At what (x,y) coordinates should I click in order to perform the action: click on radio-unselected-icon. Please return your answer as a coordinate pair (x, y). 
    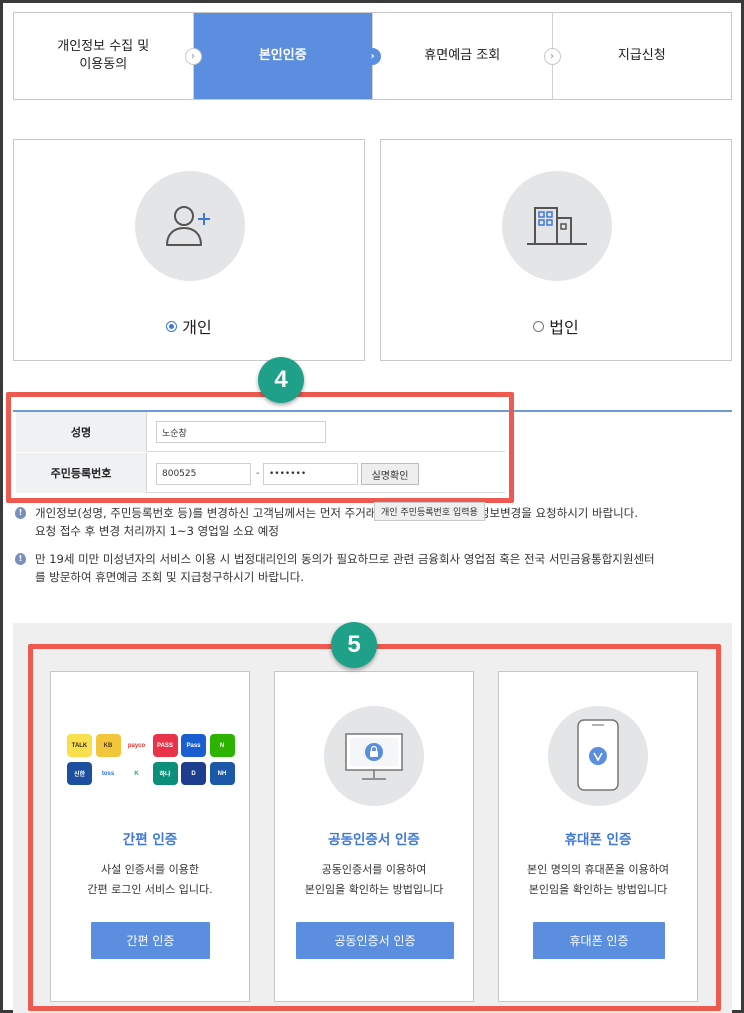
    Looking at the image, I should click on (539, 326).